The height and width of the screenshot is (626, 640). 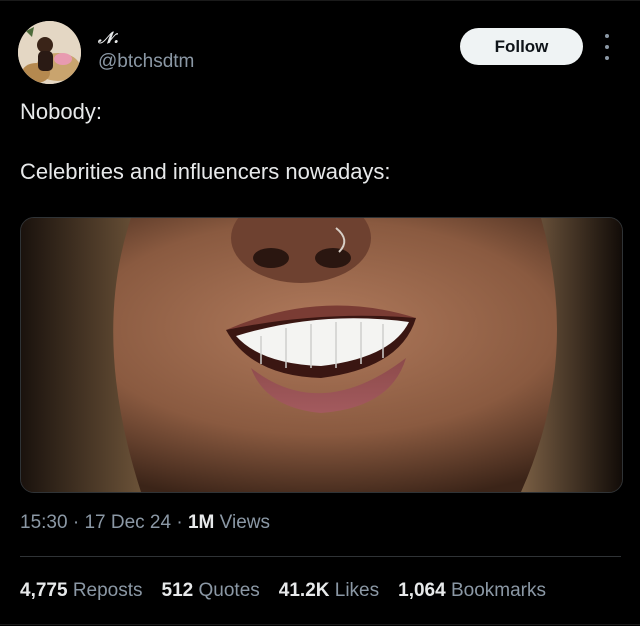 I want to click on tweet-meta: 15:30 · 17 Dec 24 · 1M Views, so click(x=145, y=522).